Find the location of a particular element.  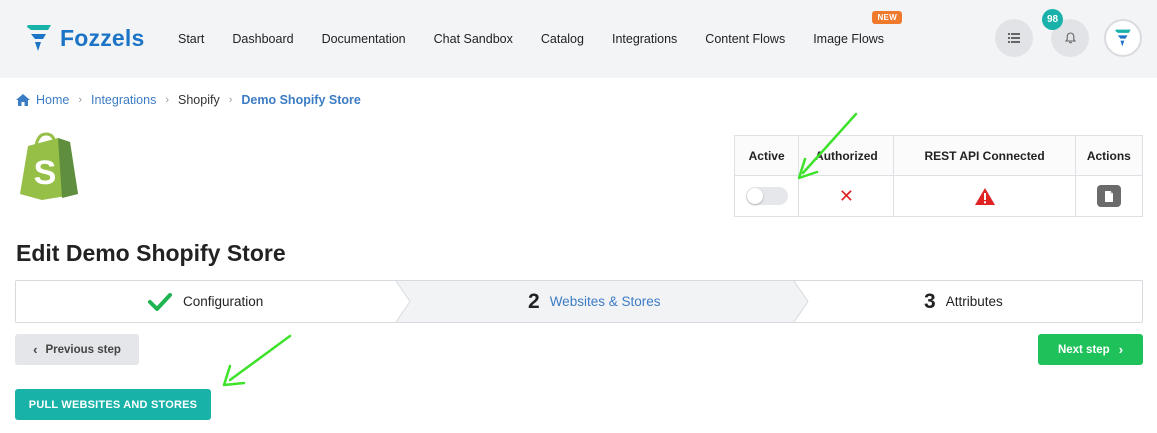

home-icon is located at coordinates (23, 100).